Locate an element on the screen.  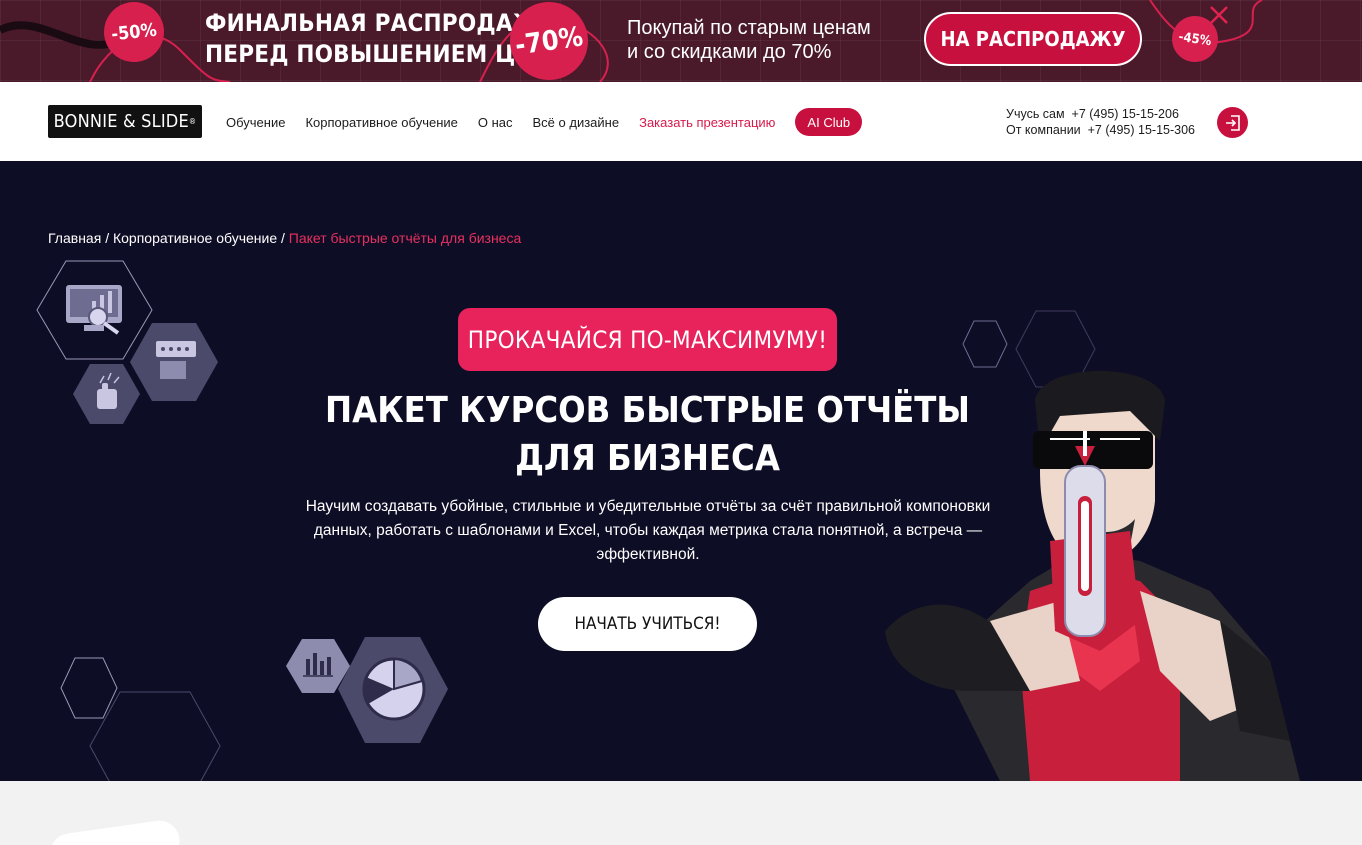
logo-registered-mark: ® is located at coordinates (192, 121).